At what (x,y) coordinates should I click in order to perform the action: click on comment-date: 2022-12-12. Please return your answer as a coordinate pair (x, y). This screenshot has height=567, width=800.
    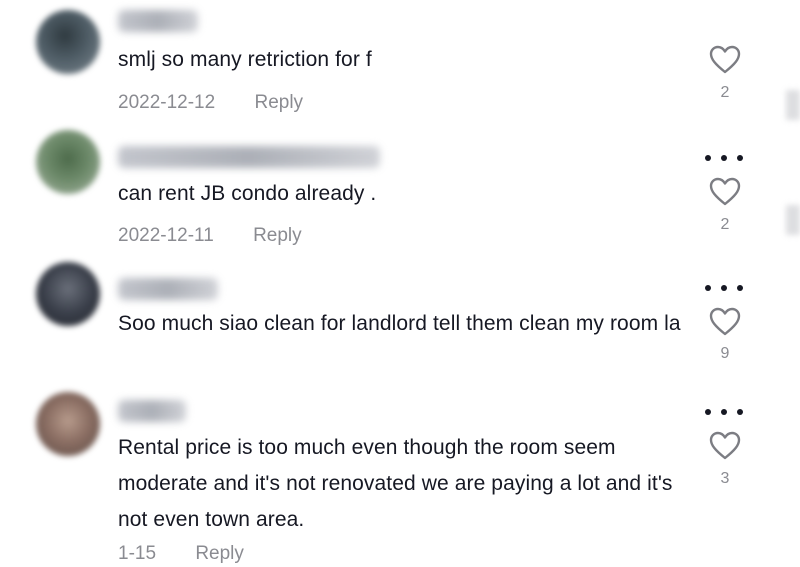
    Looking at the image, I should click on (167, 102).